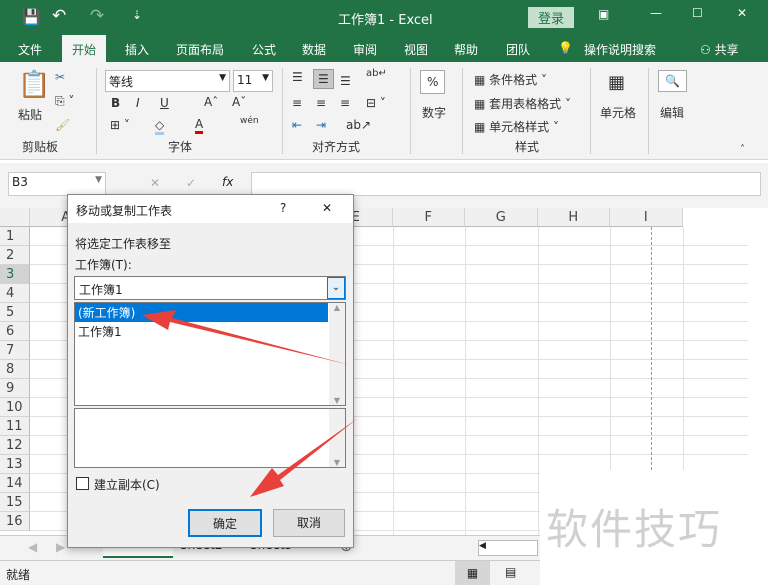  Describe the element at coordinates (304, 457) in the screenshot. I see `arrow-to-ok-button` at that location.